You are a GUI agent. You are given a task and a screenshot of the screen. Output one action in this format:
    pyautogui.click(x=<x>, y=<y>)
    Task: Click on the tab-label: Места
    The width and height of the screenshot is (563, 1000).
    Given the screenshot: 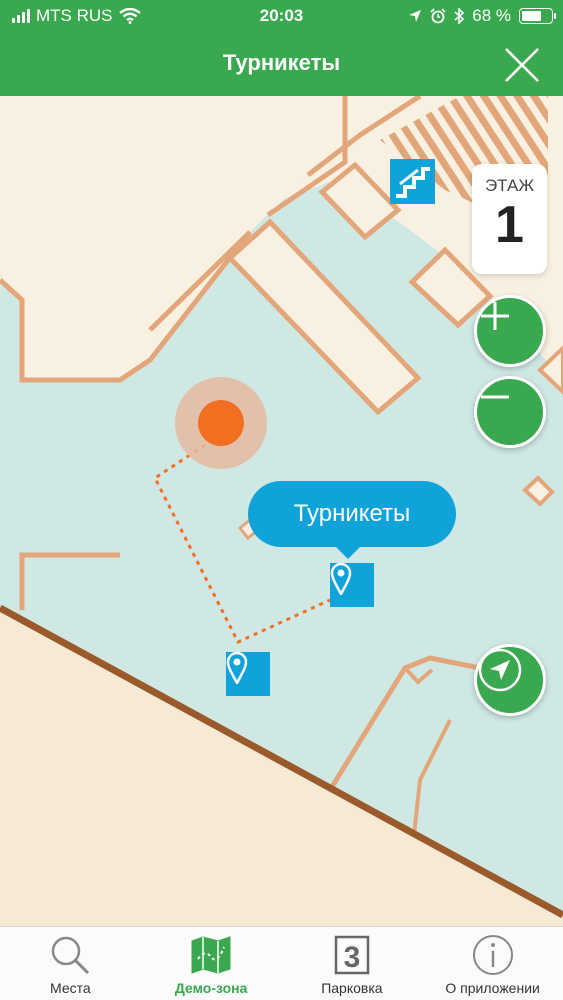 What is the action you would take?
    pyautogui.click(x=70, y=988)
    